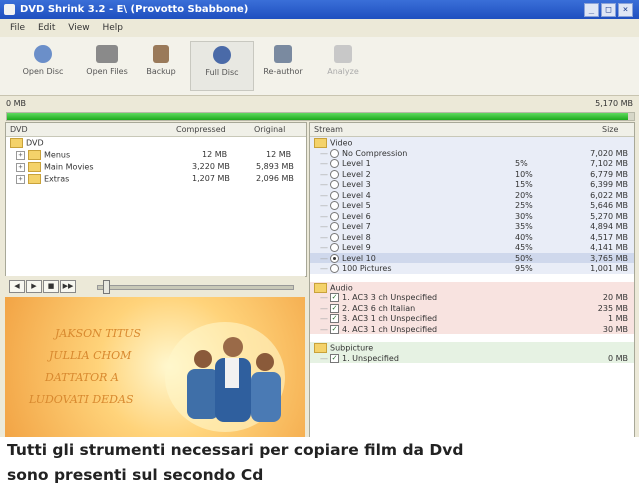 This screenshot has height=500, width=639. I want to click on stop-button: ■, so click(51, 286).